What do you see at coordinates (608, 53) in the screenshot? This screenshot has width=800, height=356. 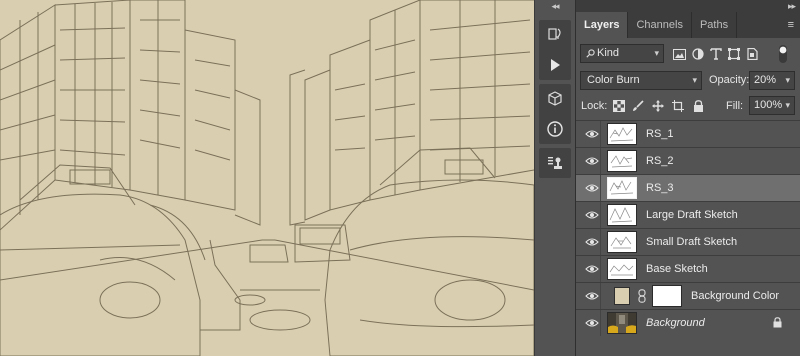 I see `filter-kind-value: Kind` at bounding box center [608, 53].